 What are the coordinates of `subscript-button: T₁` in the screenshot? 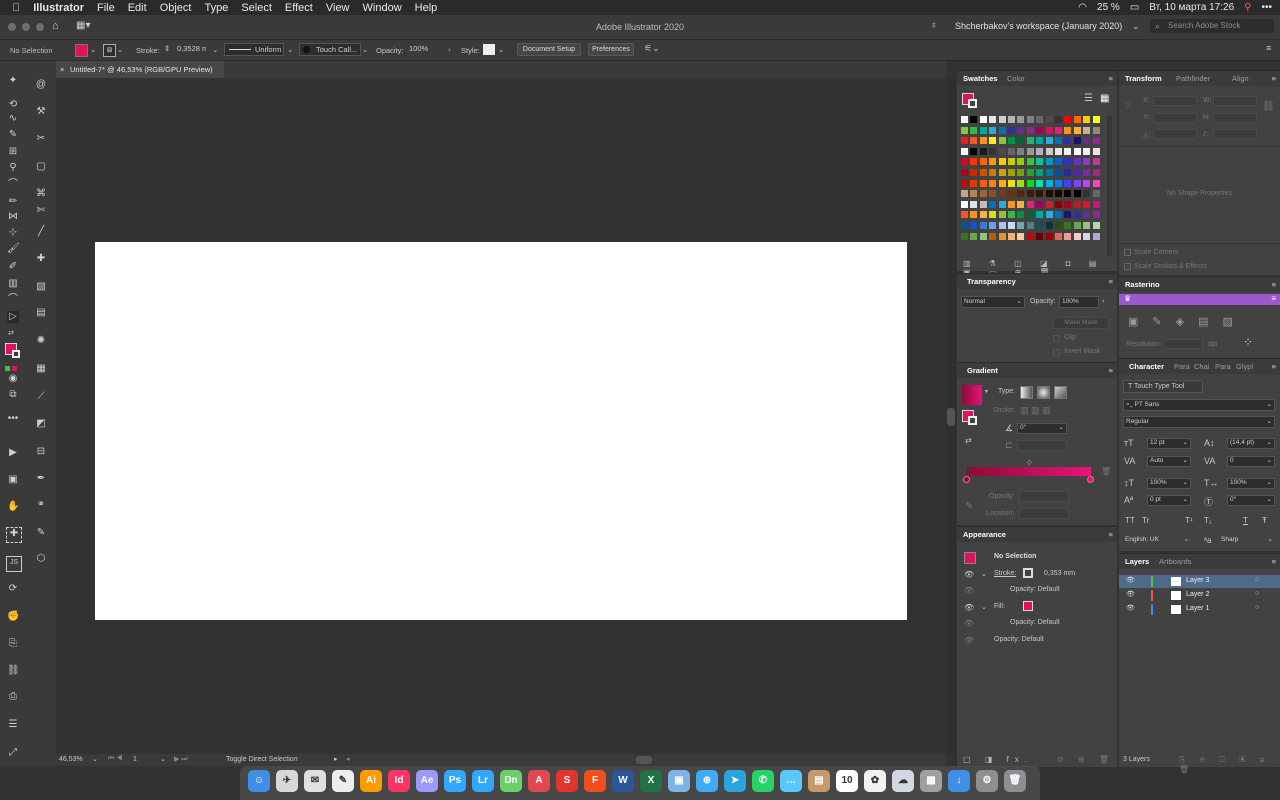 It's located at (1208, 520).